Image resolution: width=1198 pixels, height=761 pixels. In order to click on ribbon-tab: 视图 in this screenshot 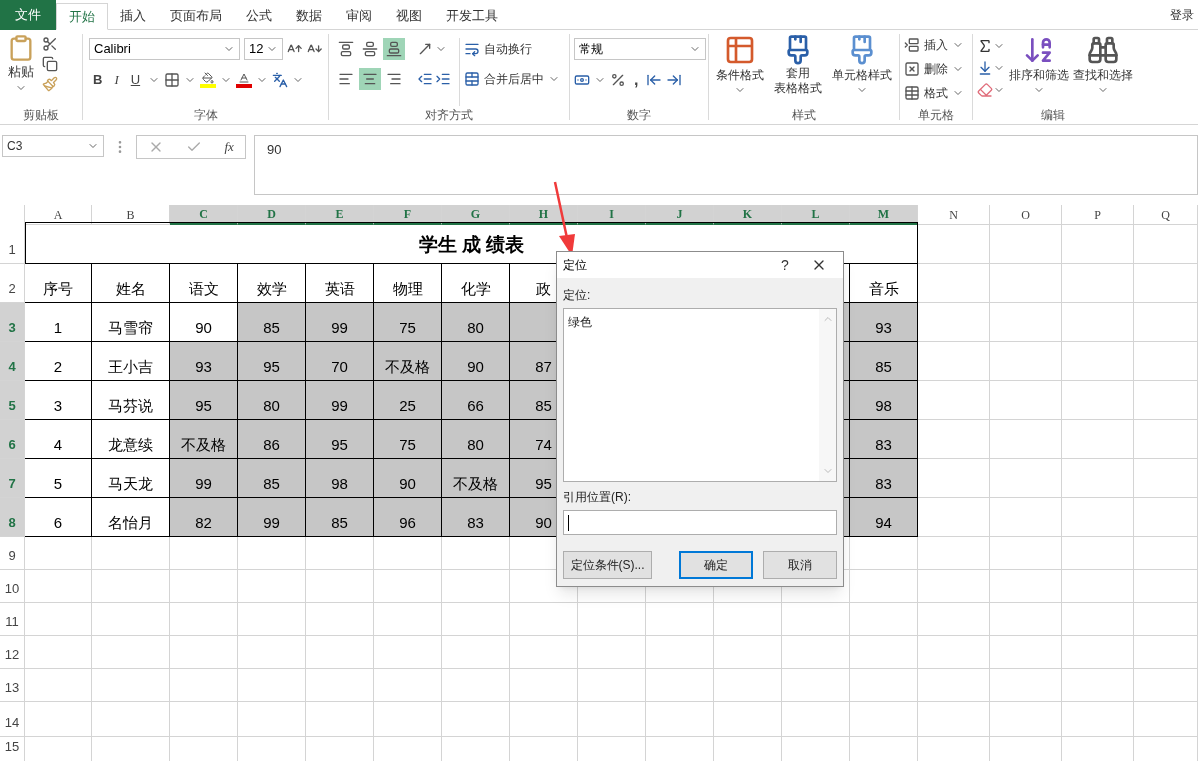, I will do `click(409, 15)`.